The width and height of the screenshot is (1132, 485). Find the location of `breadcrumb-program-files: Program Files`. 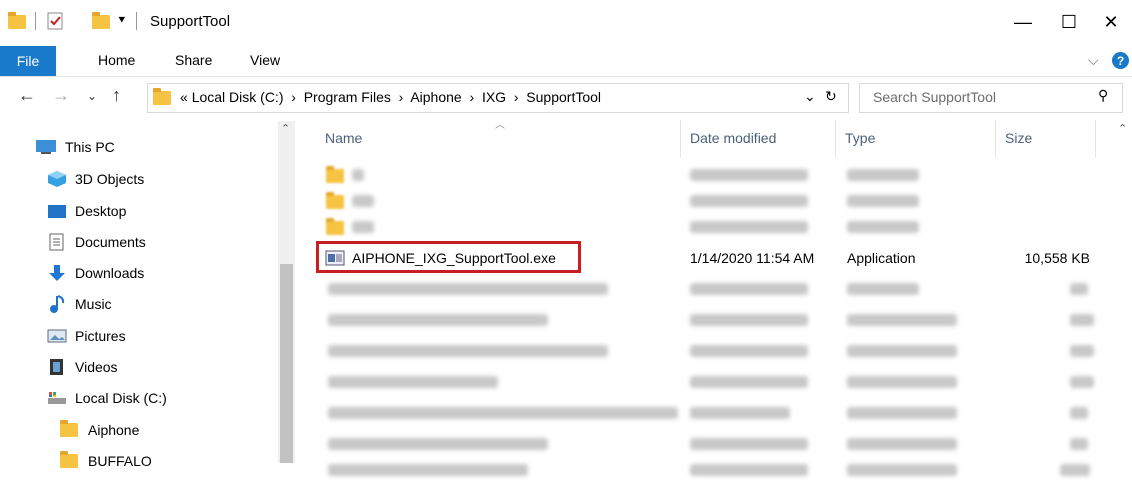

breadcrumb-program-files: Program Files is located at coordinates (347, 97).